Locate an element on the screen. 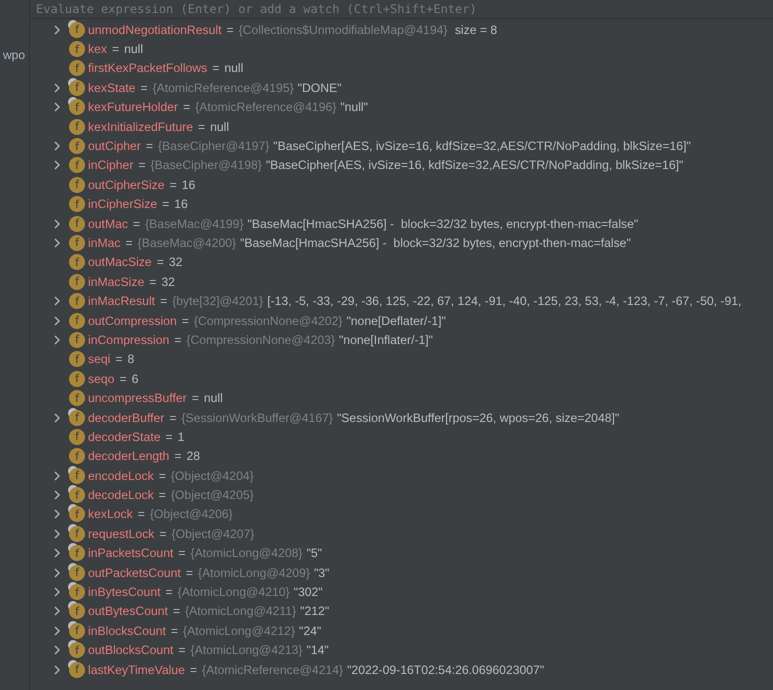 The width and height of the screenshot is (773, 690). variable-value: "none[Inflater/-1]" is located at coordinates (386, 339).